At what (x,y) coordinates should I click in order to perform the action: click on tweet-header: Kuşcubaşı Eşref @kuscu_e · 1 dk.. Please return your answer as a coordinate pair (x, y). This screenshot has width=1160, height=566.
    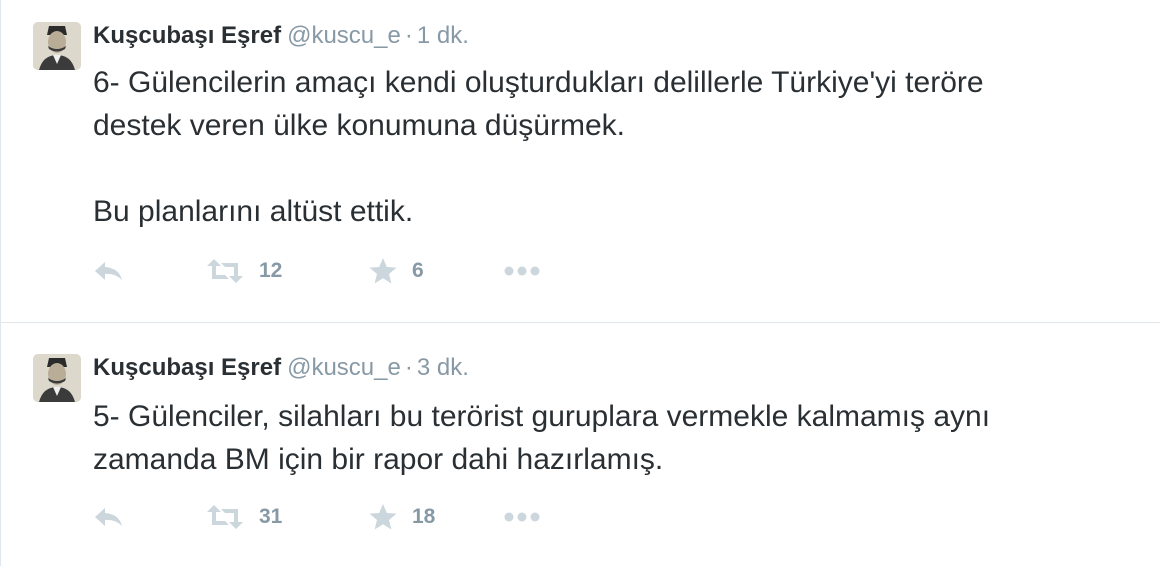
    Looking at the image, I should click on (281, 36).